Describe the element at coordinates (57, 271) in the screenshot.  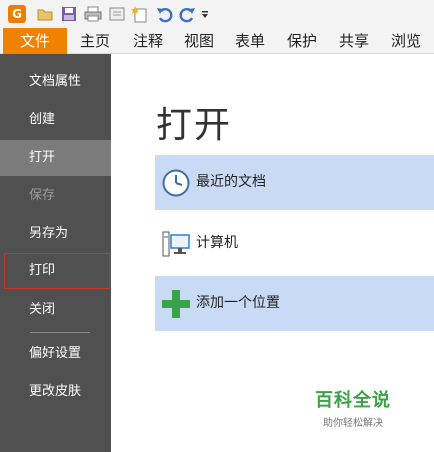
I see `menu-item-print: 打印` at that location.